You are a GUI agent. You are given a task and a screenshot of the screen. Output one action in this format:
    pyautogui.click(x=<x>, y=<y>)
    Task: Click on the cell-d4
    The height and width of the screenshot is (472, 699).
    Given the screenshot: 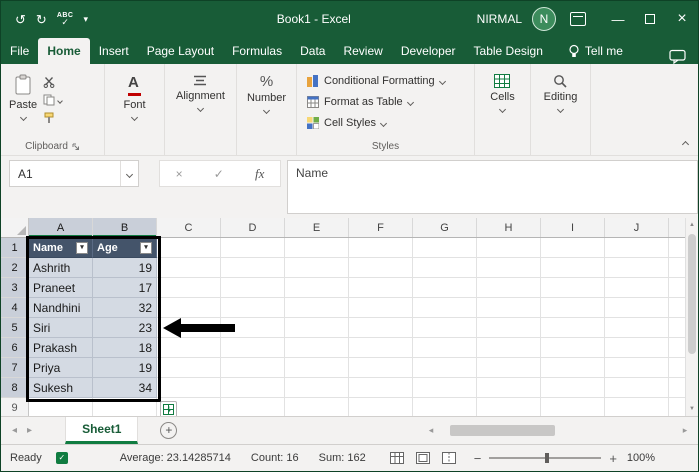 What is the action you would take?
    pyautogui.click(x=253, y=308)
    